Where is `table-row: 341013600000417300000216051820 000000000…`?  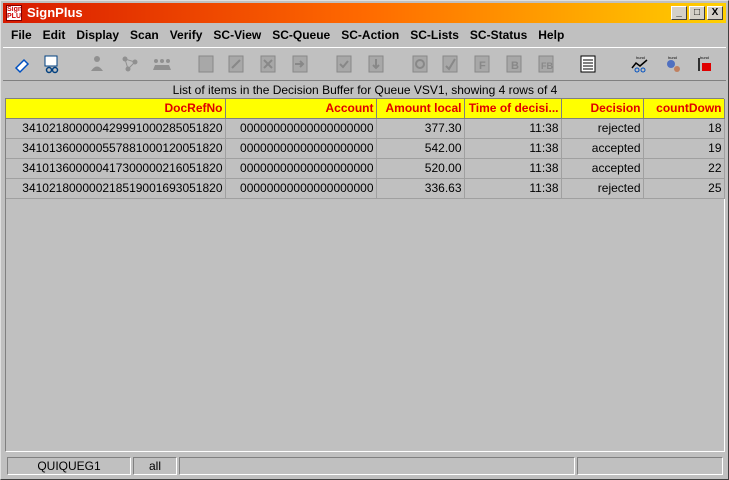
table-row: 341013600000417300000216051820 000000000… is located at coordinates (365, 168).